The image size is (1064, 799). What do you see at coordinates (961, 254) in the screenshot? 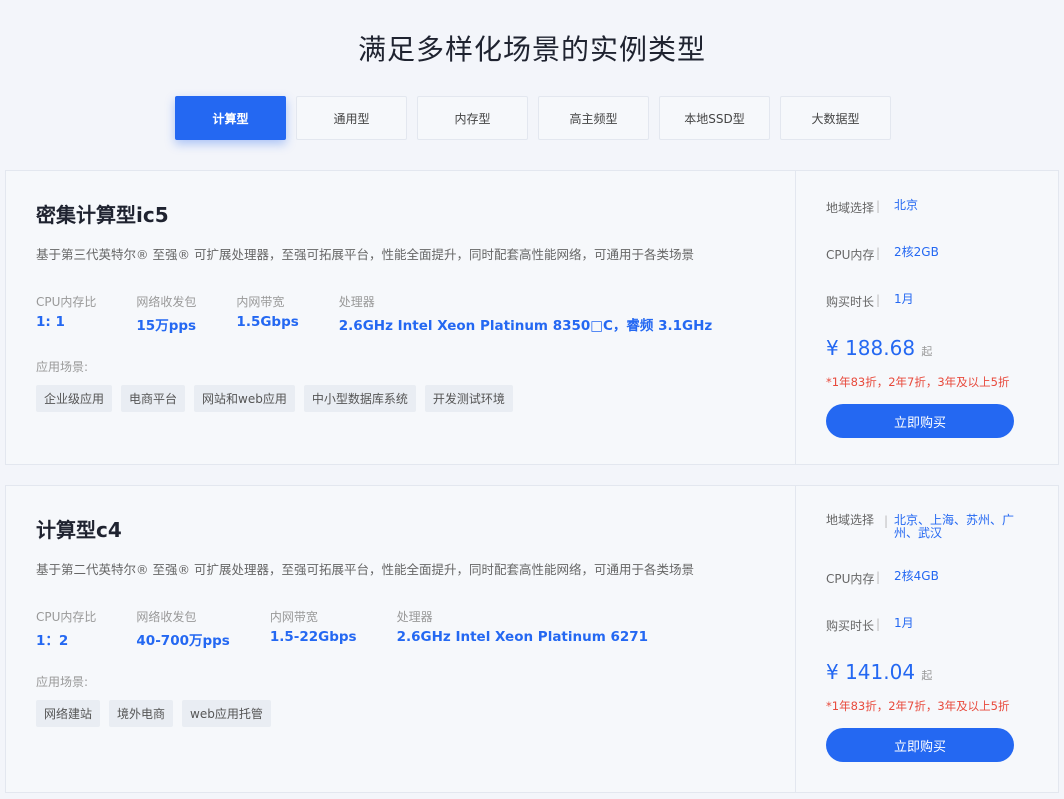
I see `cpu-memory-value: 2核2GB` at bounding box center [961, 254].